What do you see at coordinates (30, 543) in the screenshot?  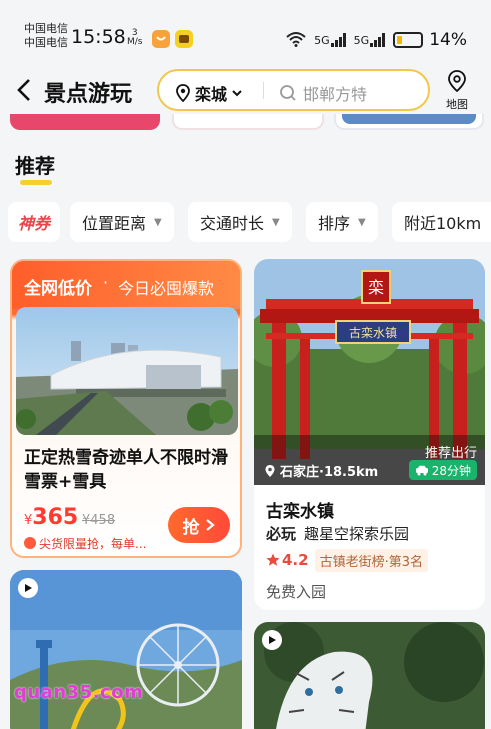 I see `fire-icon` at bounding box center [30, 543].